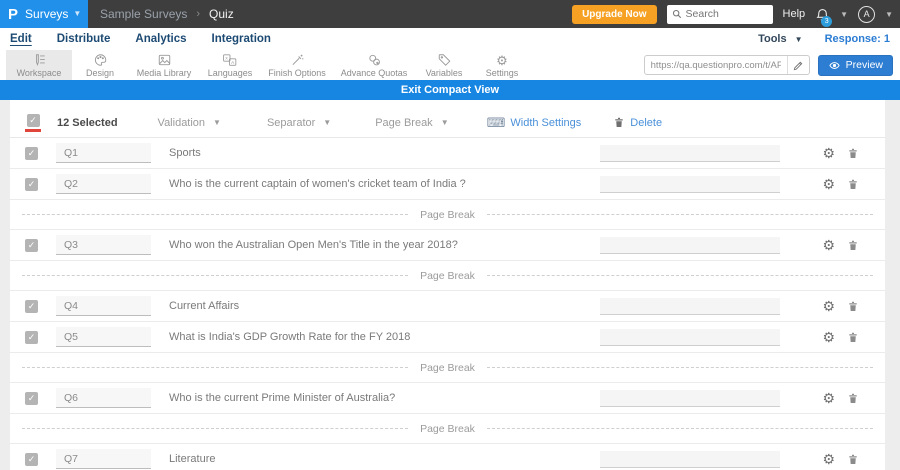  I want to click on toolbar-tab-media-library: Media Library, so click(164, 65).